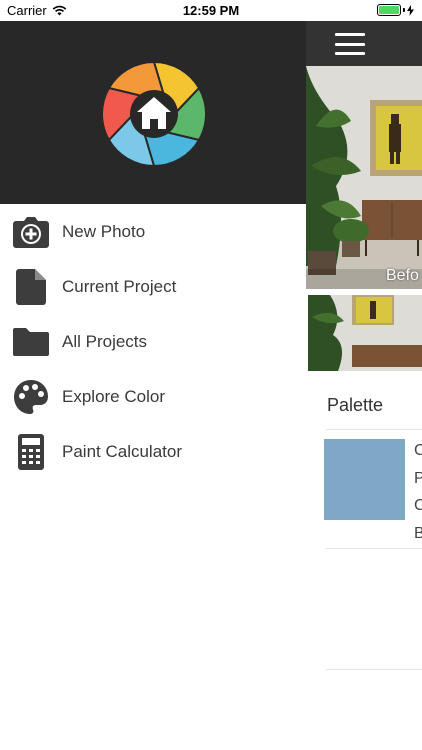 This screenshot has height=750, width=422. Describe the element at coordinates (410, 10) in the screenshot. I see `charging-bolt-icon` at that location.